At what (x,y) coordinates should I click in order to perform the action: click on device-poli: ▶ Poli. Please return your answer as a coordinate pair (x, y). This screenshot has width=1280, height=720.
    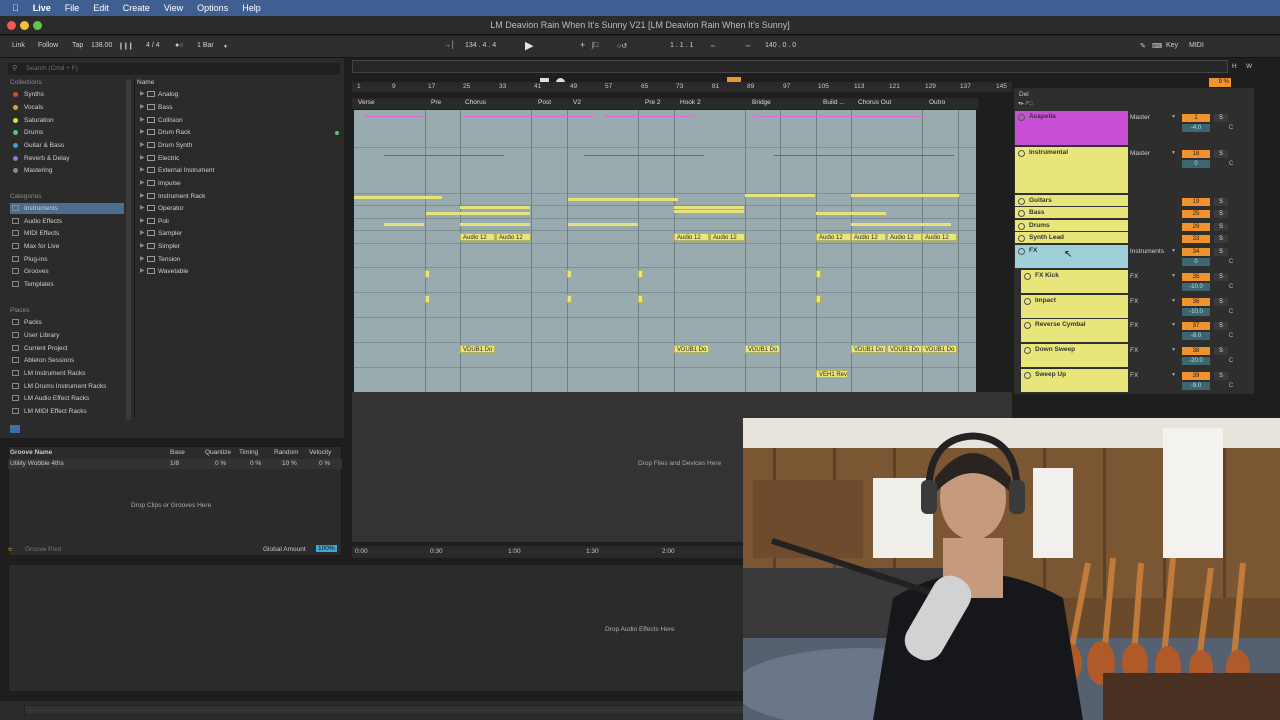
    Looking at the image, I should click on (235, 221).